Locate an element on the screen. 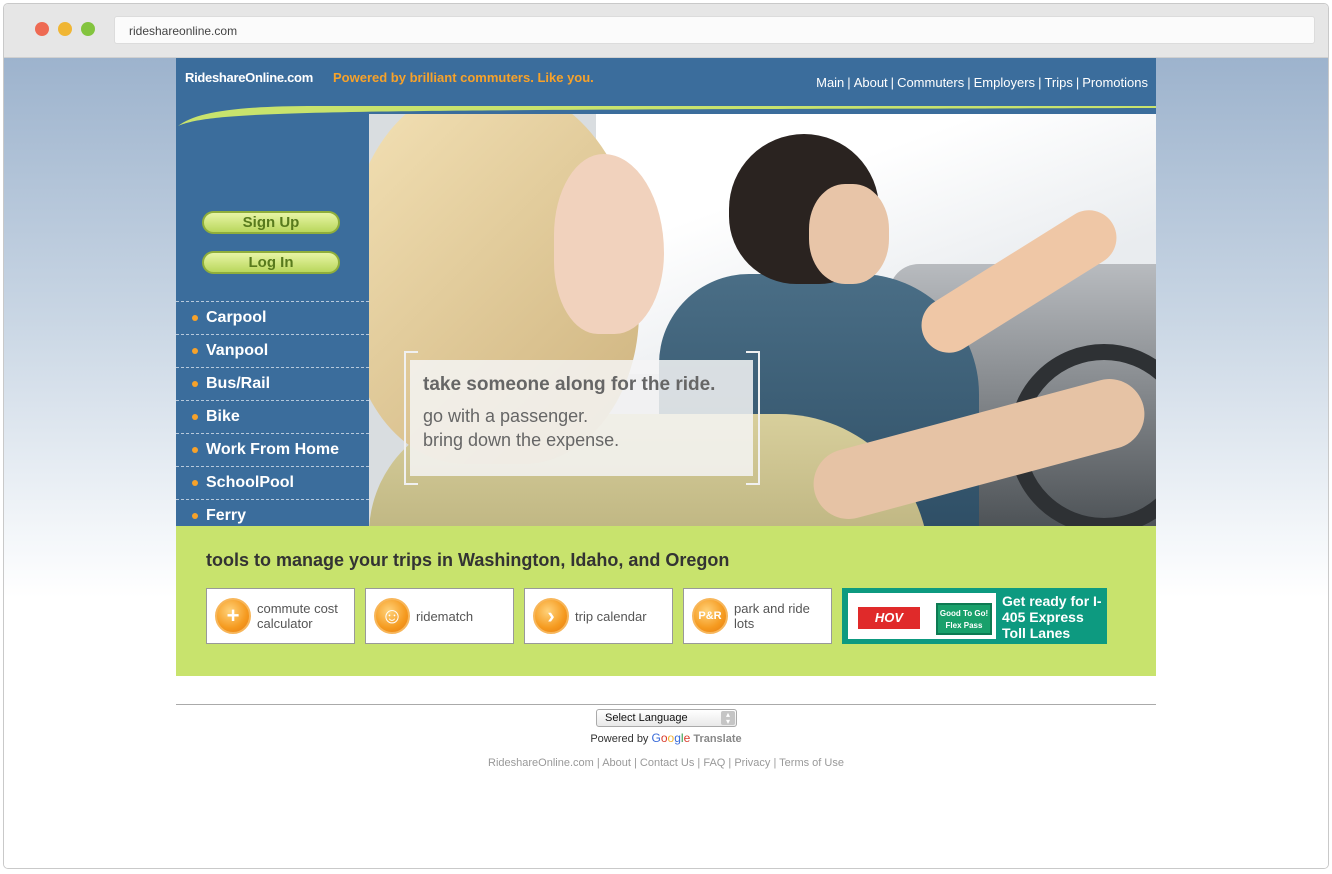  sidebar-item-bike: Bike is located at coordinates (272, 417).